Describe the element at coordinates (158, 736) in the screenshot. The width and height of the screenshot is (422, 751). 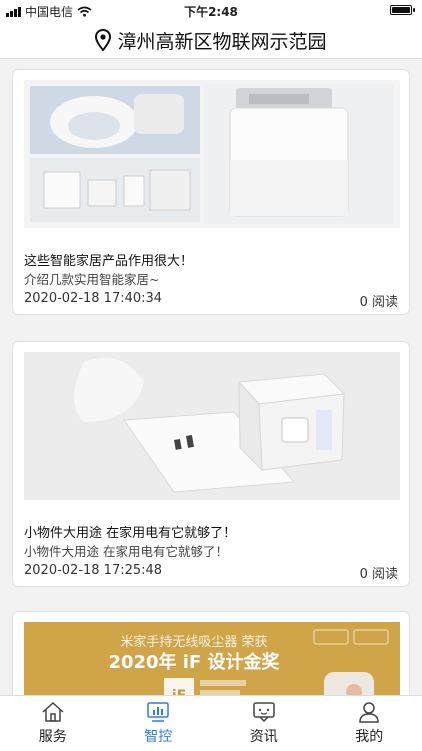
I see `tab-label: 智控` at that location.